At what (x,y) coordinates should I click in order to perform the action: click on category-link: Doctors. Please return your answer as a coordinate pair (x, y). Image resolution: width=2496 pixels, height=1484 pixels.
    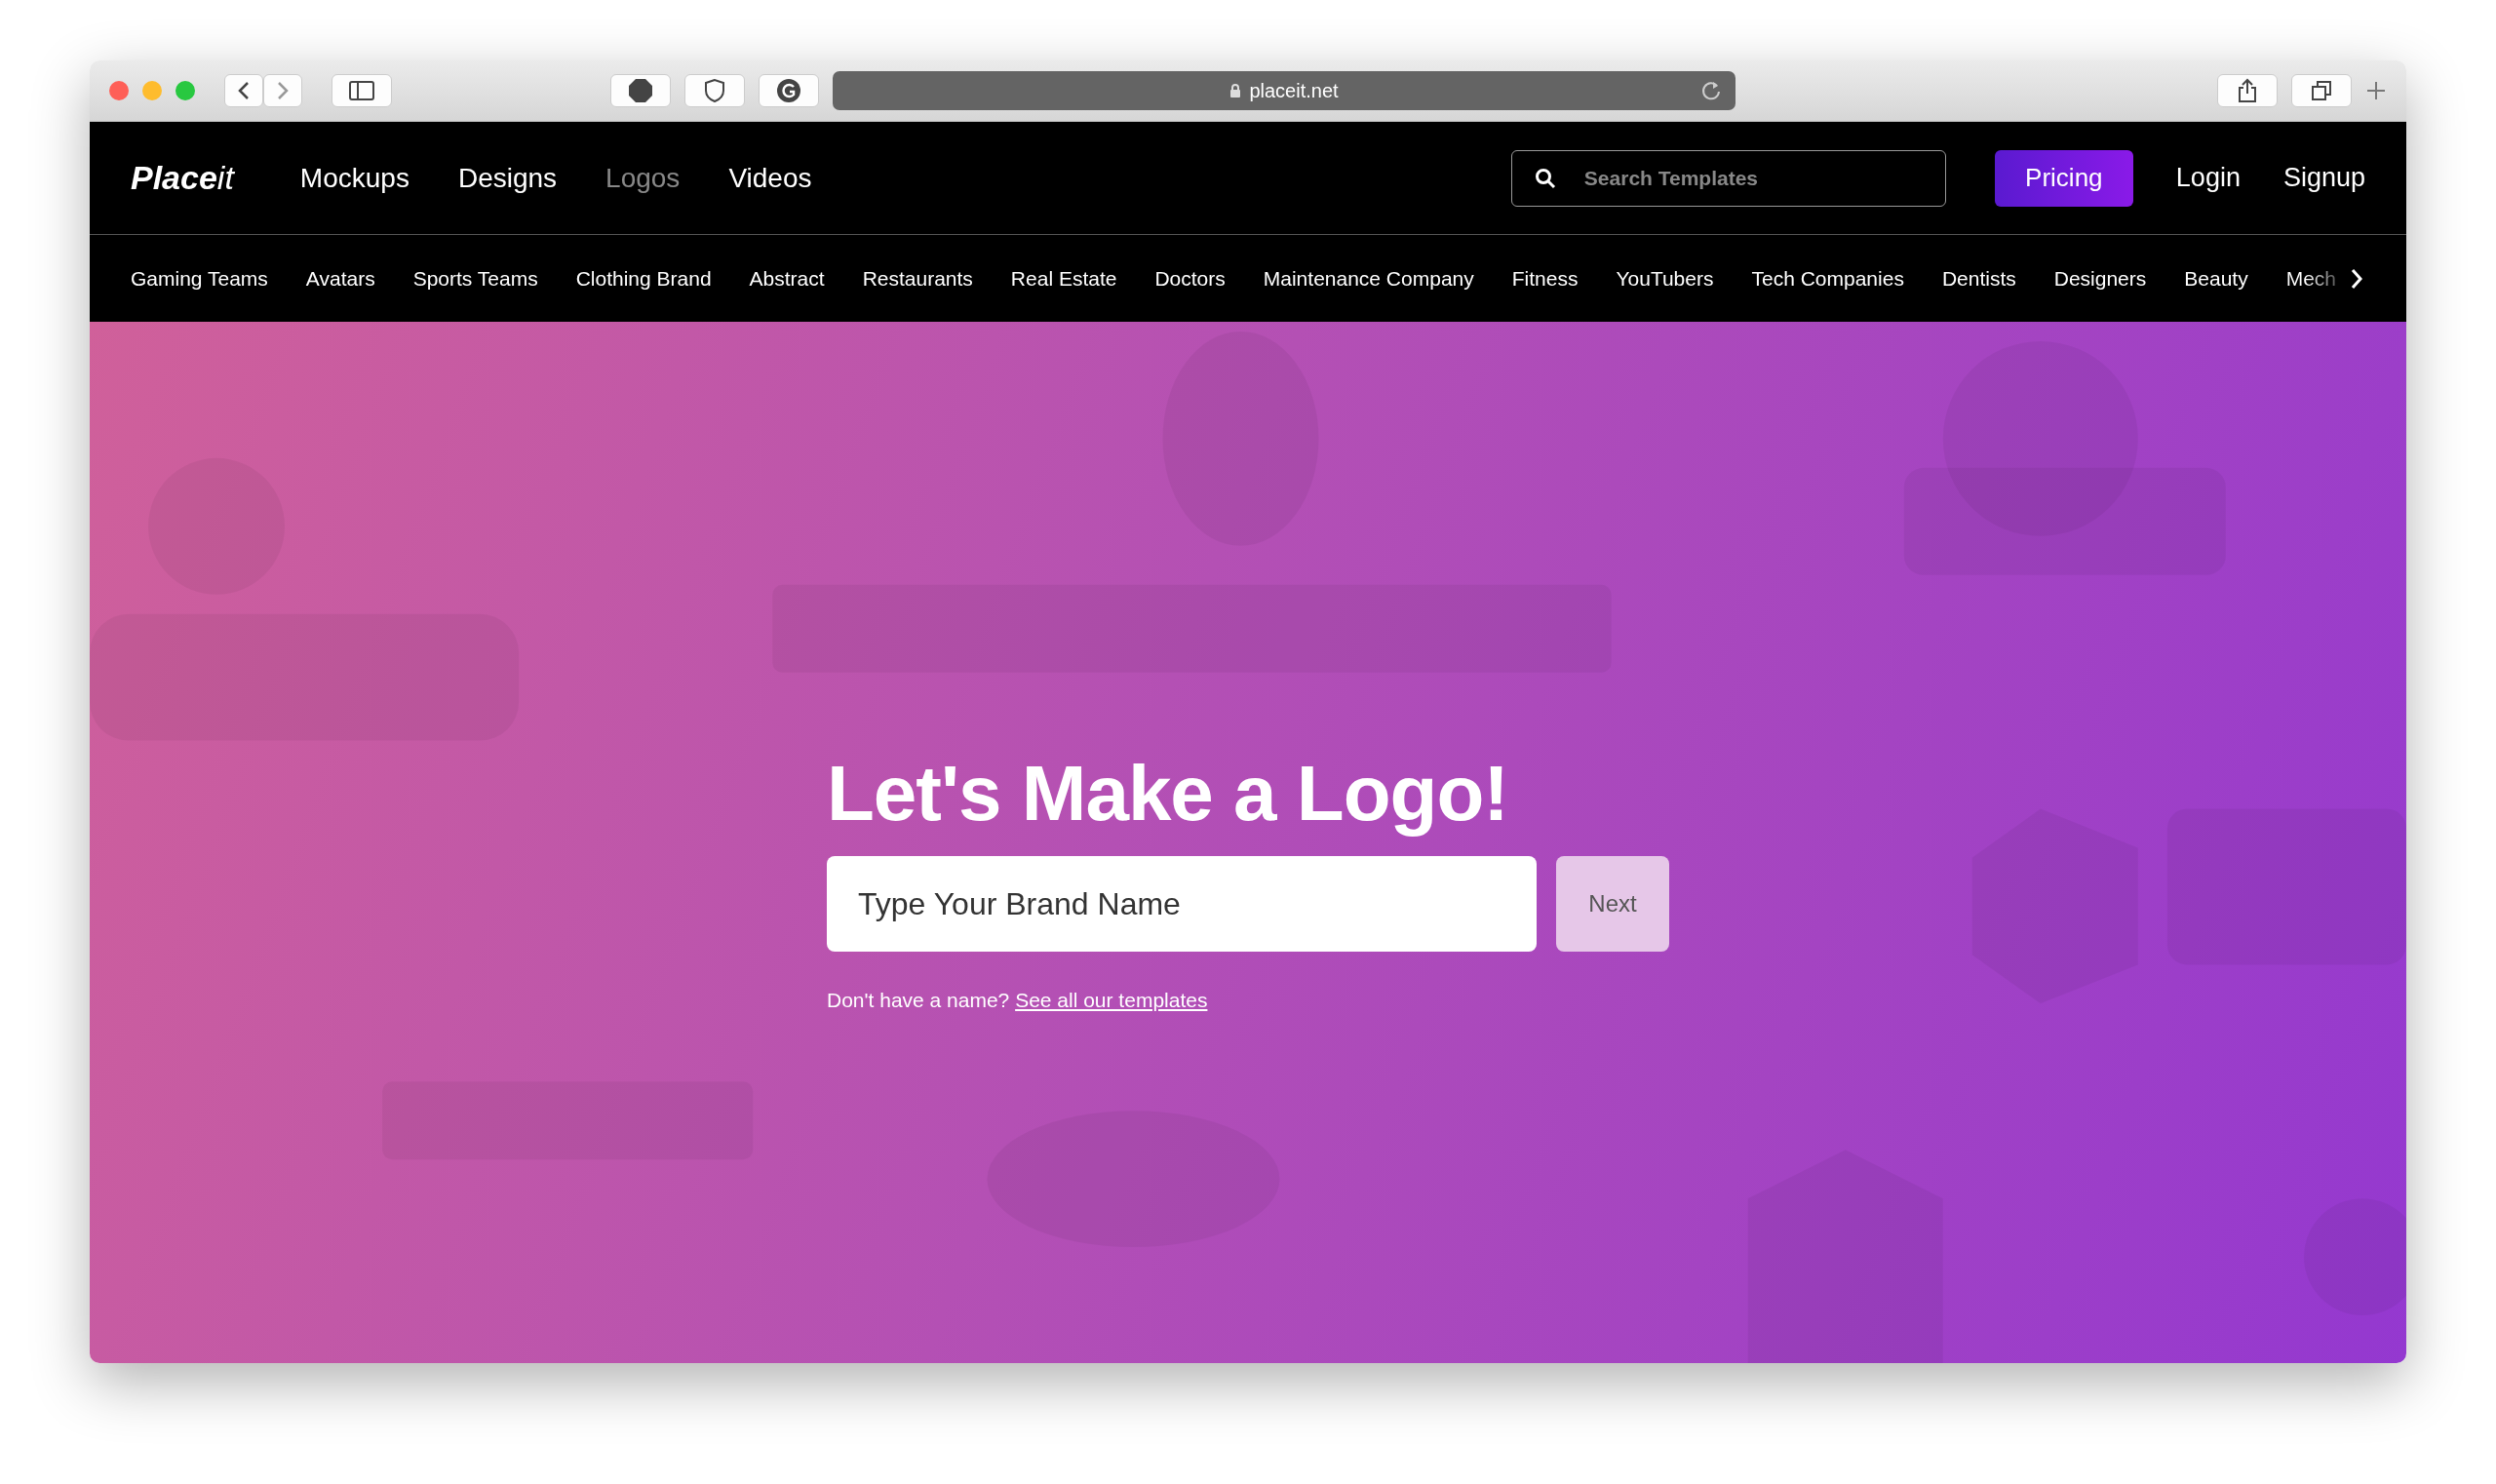
    Looking at the image, I should click on (1190, 278).